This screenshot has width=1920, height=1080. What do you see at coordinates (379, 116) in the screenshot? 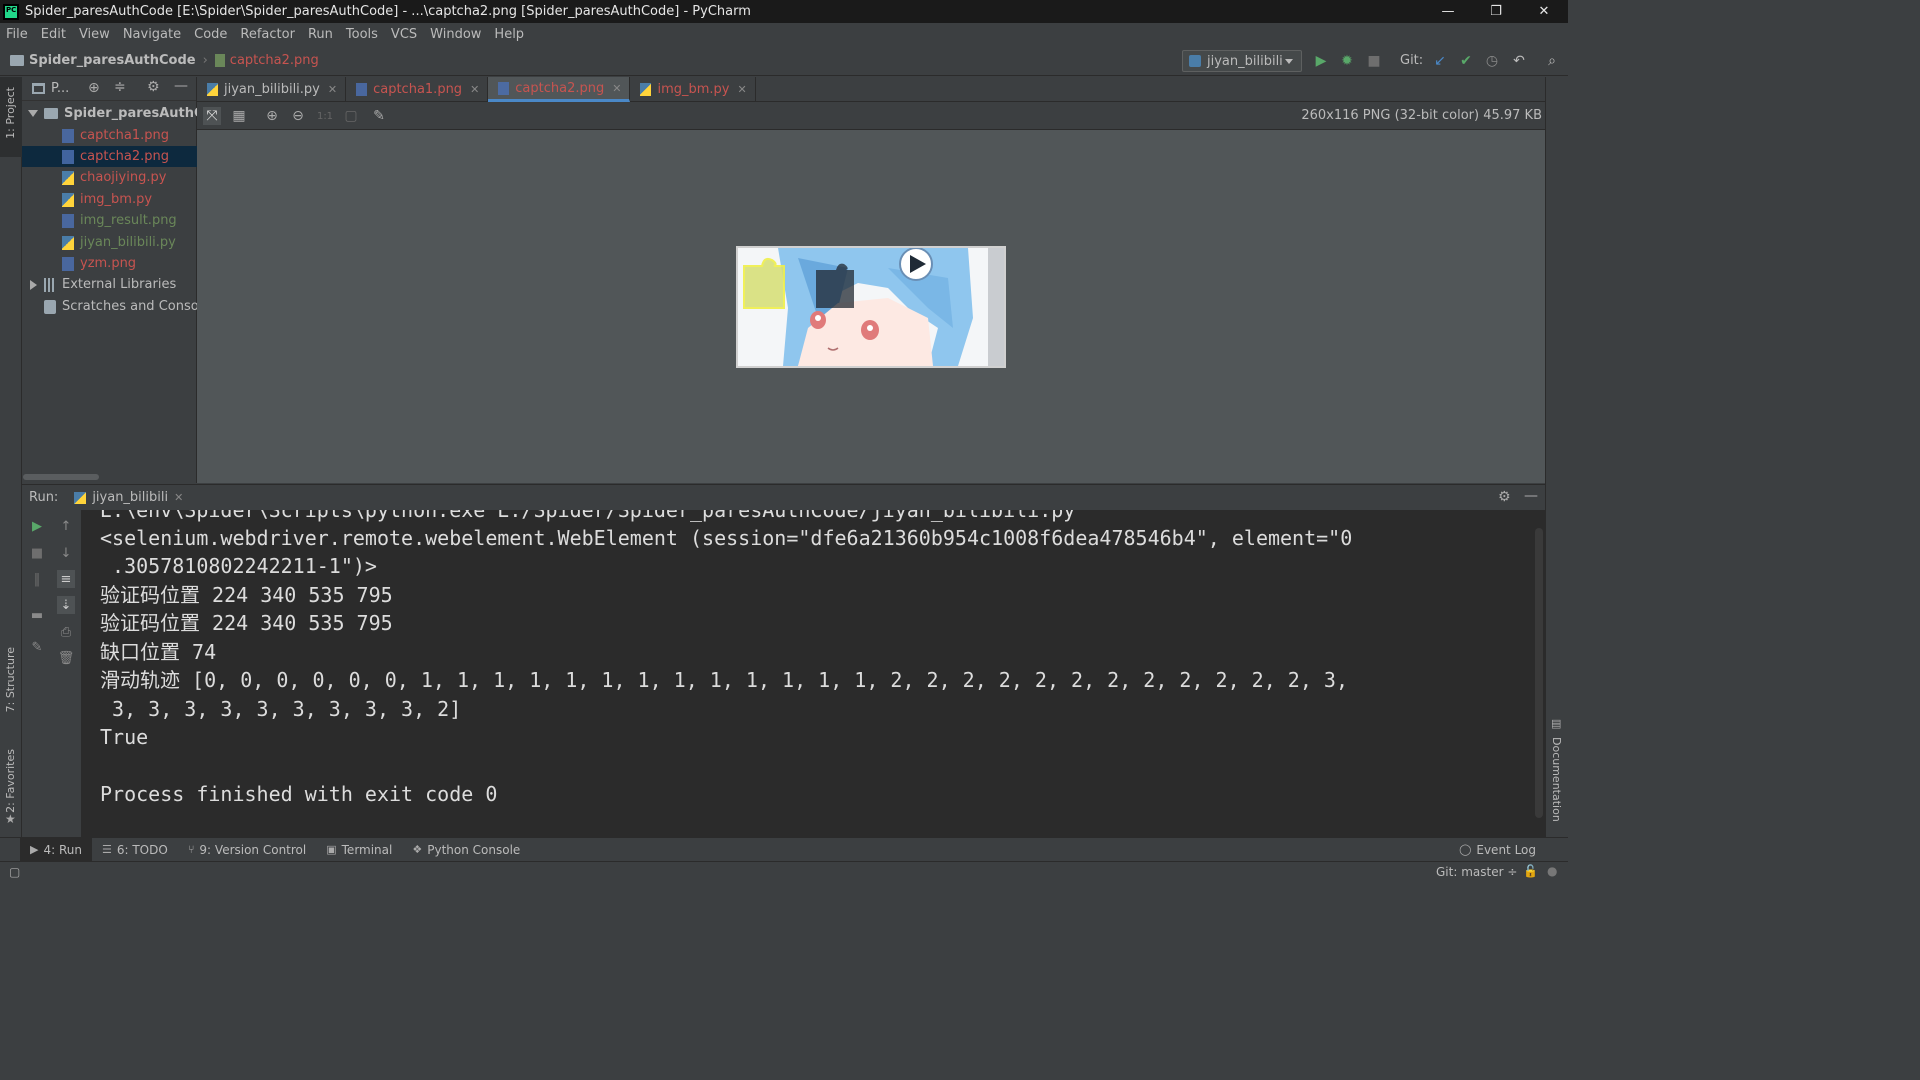
I see `color-picker-icon: ✎` at bounding box center [379, 116].